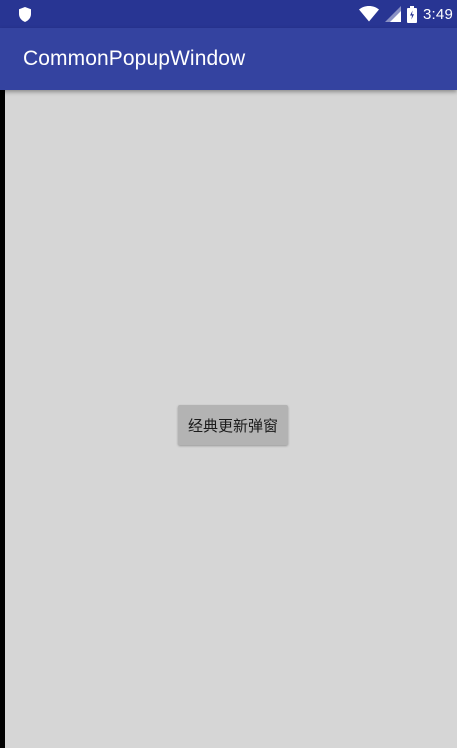  What do you see at coordinates (134, 58) in the screenshot?
I see `app-title: CommonPopupWindow` at bounding box center [134, 58].